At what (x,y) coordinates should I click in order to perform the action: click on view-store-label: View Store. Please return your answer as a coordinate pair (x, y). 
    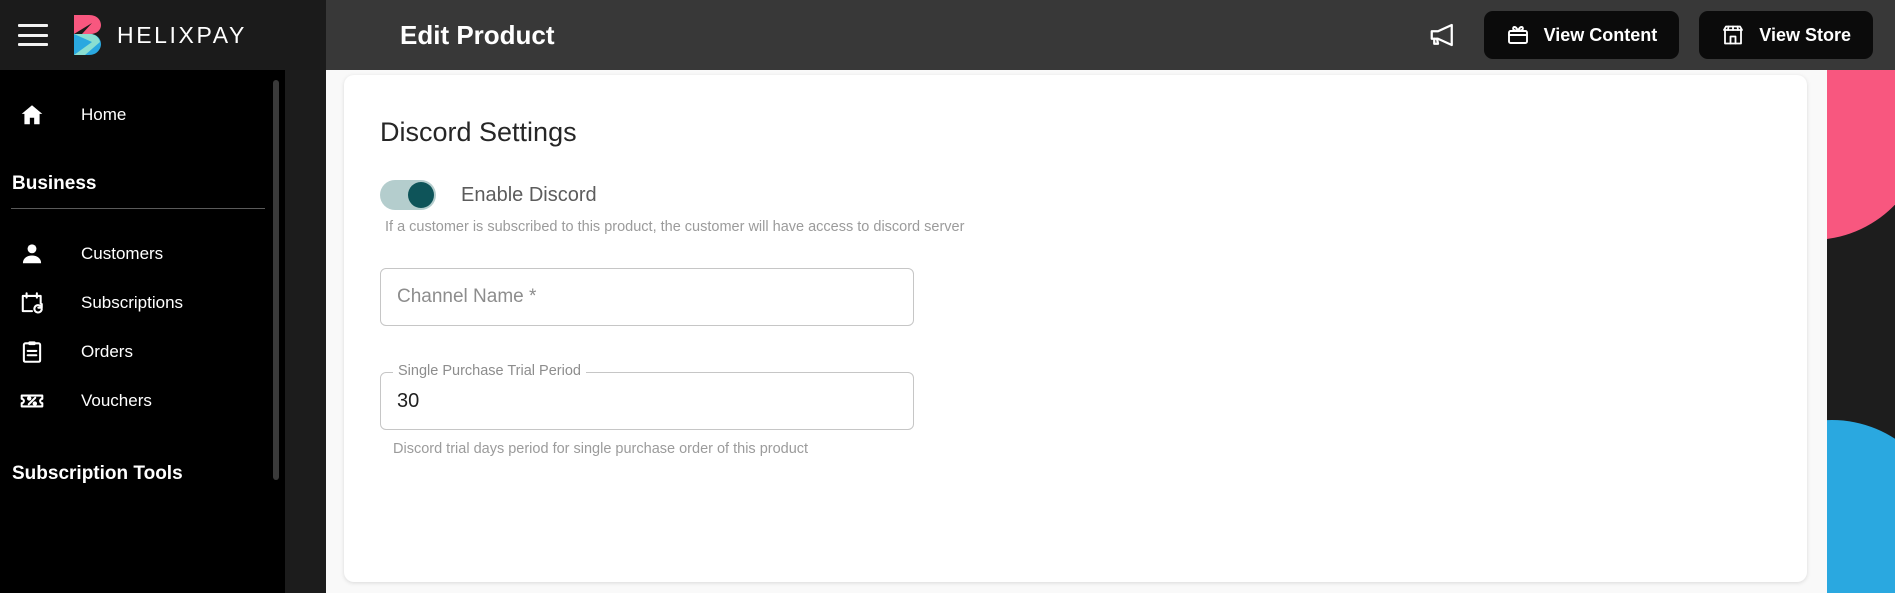
    Looking at the image, I should click on (1805, 34).